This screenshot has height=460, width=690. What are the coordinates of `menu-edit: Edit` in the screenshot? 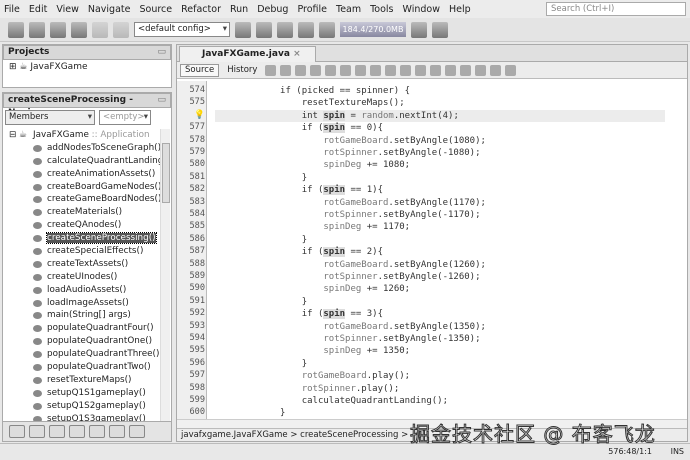 It's located at (38, 9).